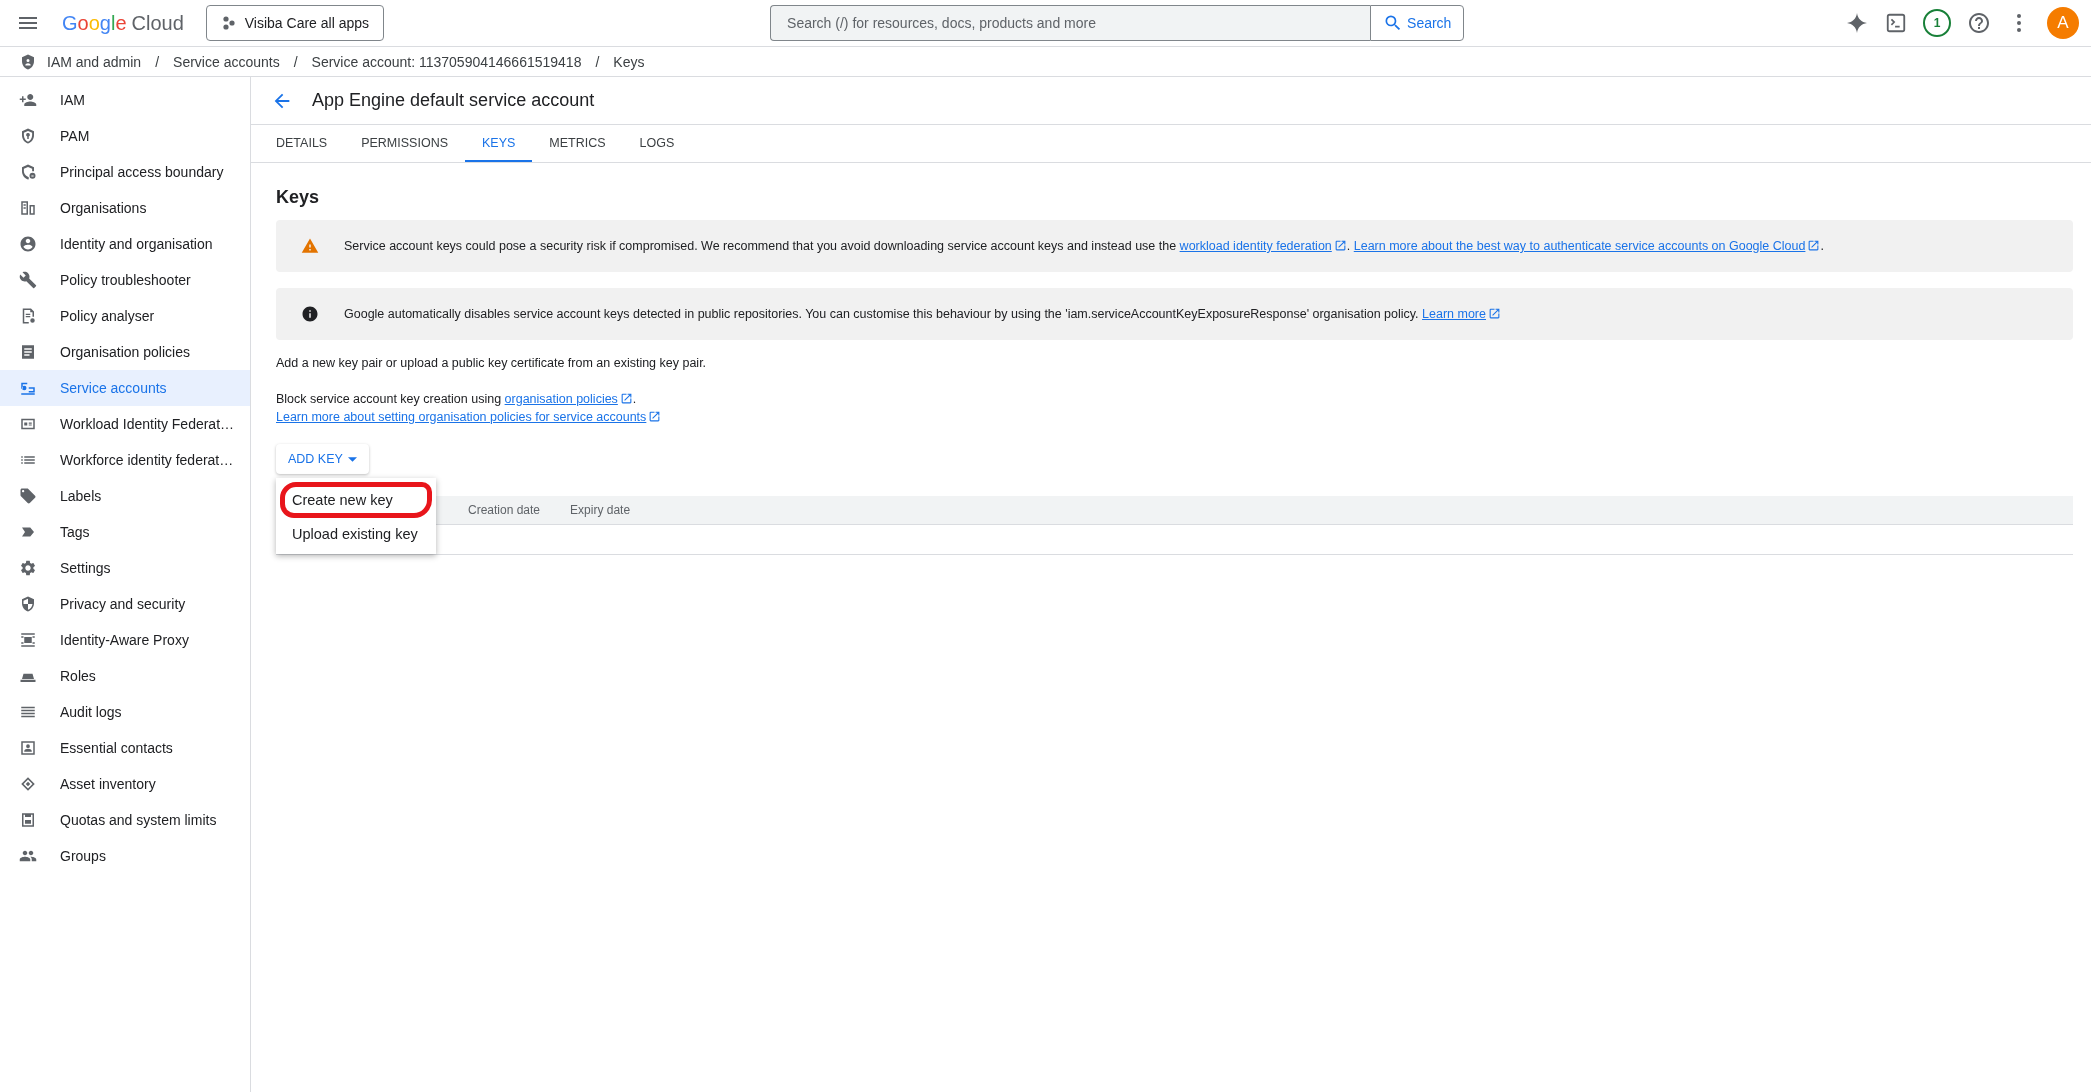  I want to click on contact-card-icon, so click(28, 748).